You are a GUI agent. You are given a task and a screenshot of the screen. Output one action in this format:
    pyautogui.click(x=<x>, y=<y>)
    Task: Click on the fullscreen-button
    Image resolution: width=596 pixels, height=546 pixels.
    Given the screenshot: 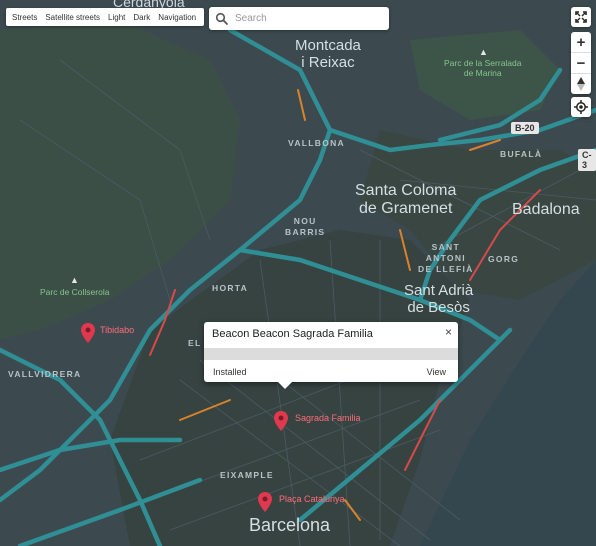 What is the action you would take?
    pyautogui.click(x=581, y=17)
    